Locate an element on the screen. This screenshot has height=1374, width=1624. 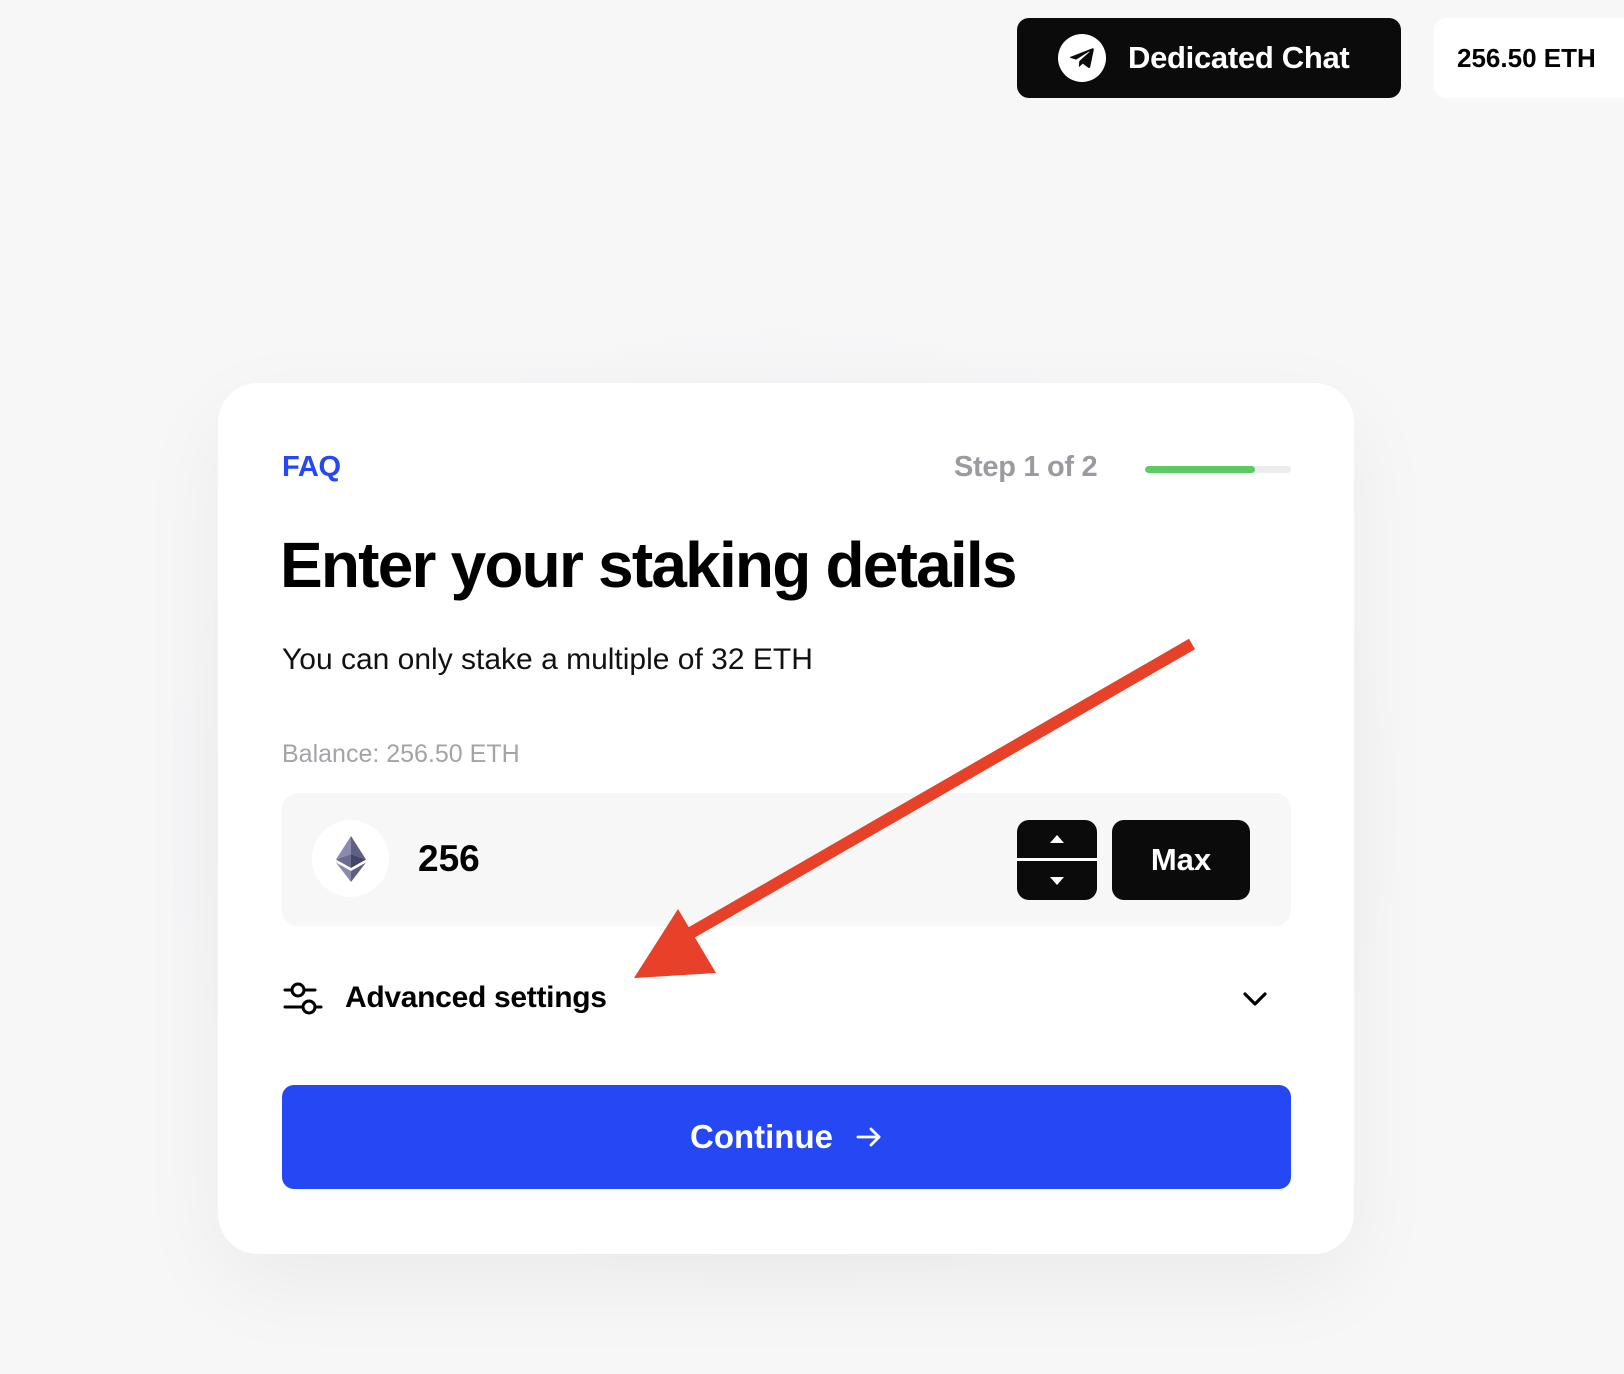
ethereum-icon is located at coordinates (350, 858).